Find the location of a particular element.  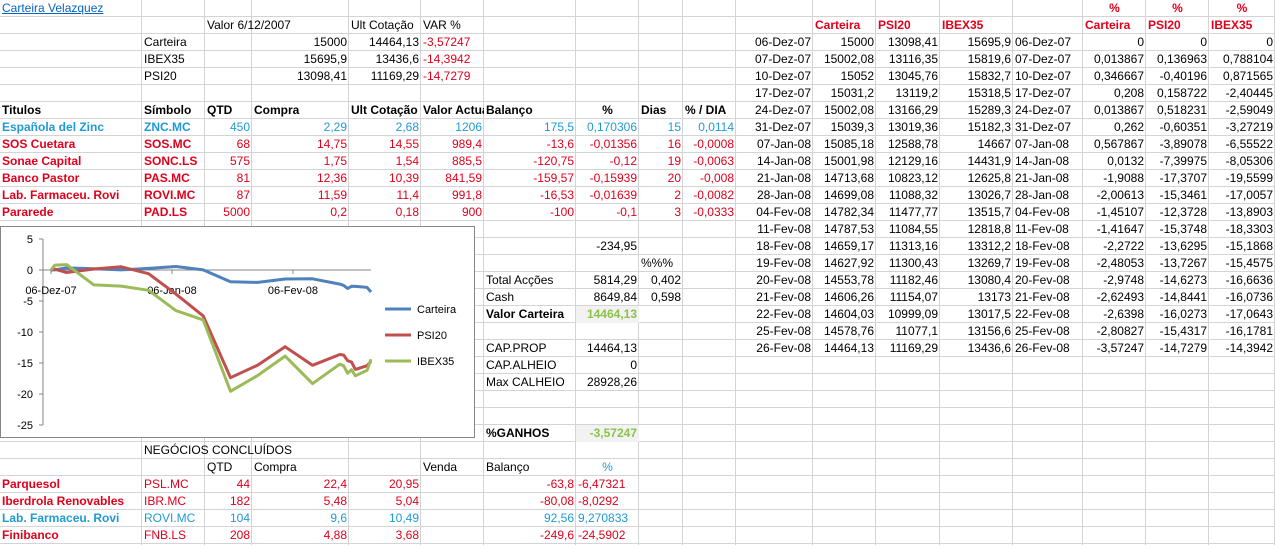

closed-pct: -24,5902 is located at coordinates (607, 535).